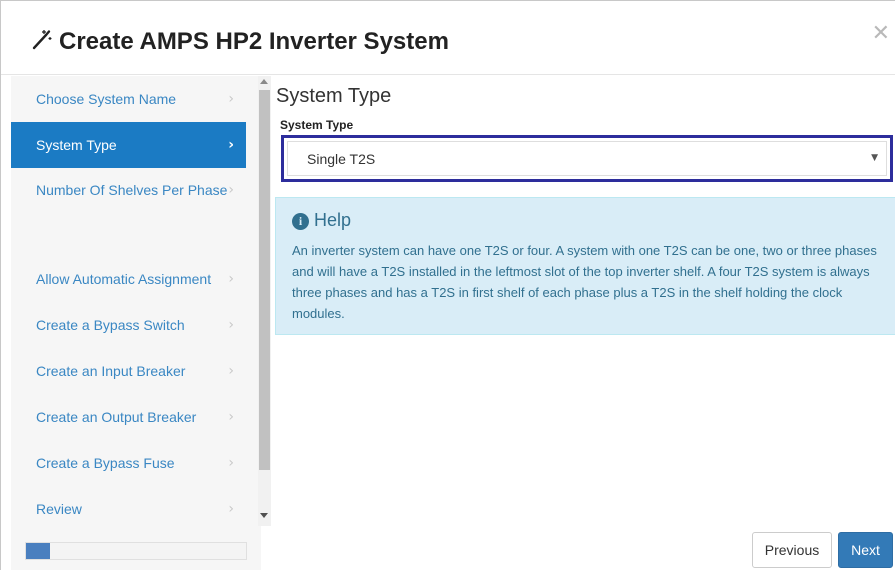 This screenshot has width=895, height=570. Describe the element at coordinates (128, 212) in the screenshot. I see `step-number-of-shelves-per-phase: Number Of Shelves Per Phase ›` at that location.